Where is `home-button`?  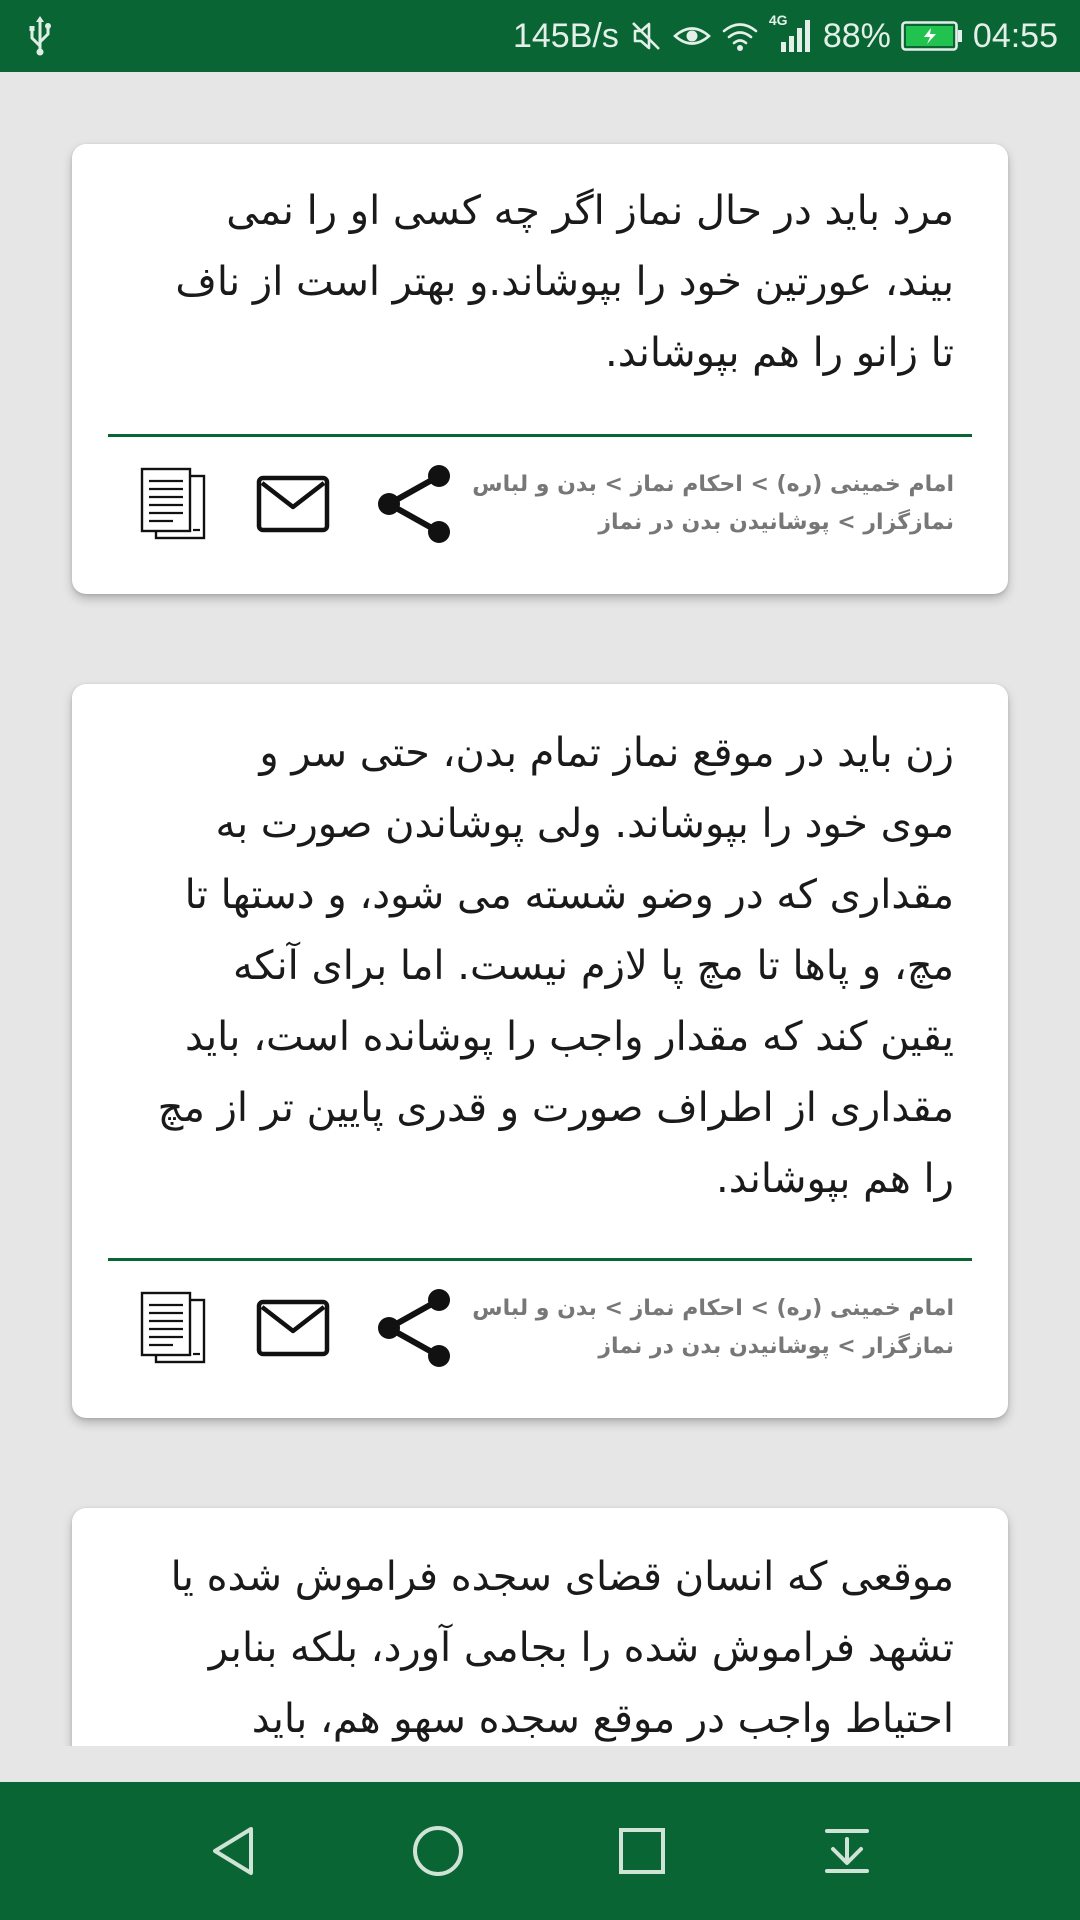 home-button is located at coordinates (438, 1851).